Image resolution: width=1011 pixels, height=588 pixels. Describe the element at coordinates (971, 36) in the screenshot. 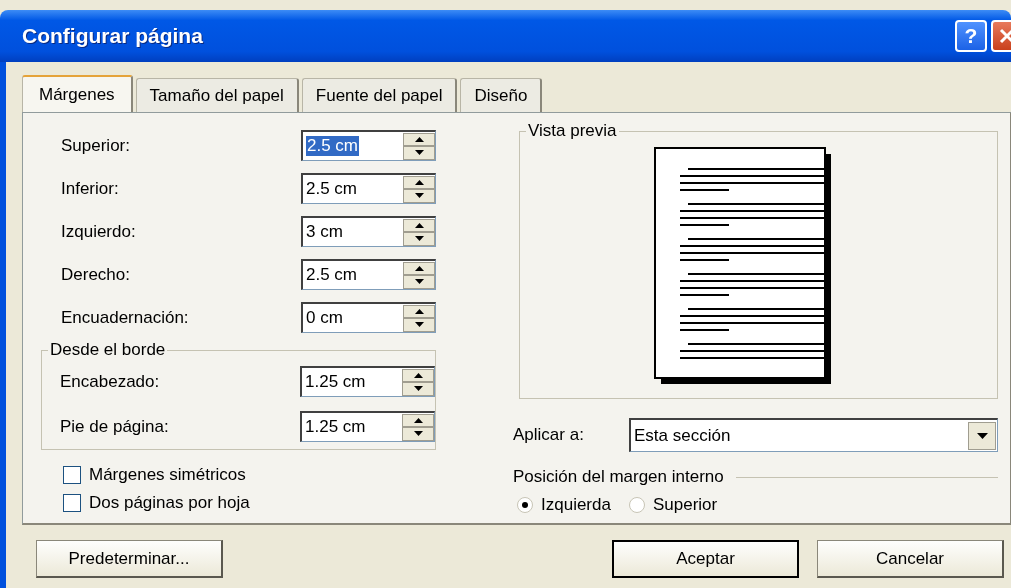

I see `help-button: ?` at that location.